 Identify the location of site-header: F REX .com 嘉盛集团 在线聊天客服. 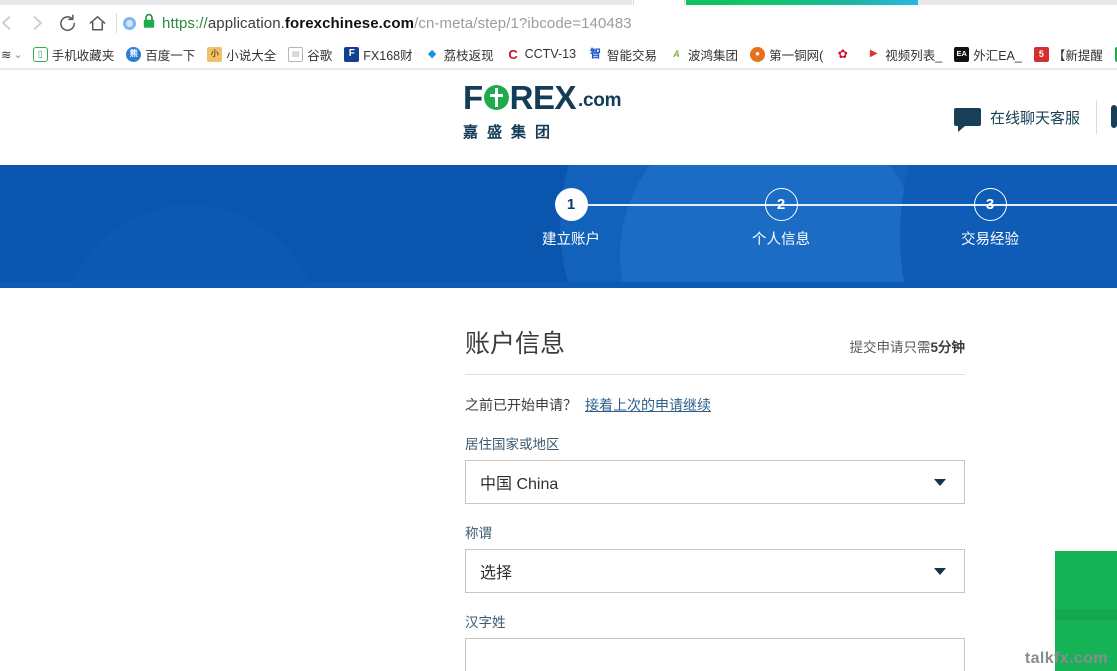
(558, 117).